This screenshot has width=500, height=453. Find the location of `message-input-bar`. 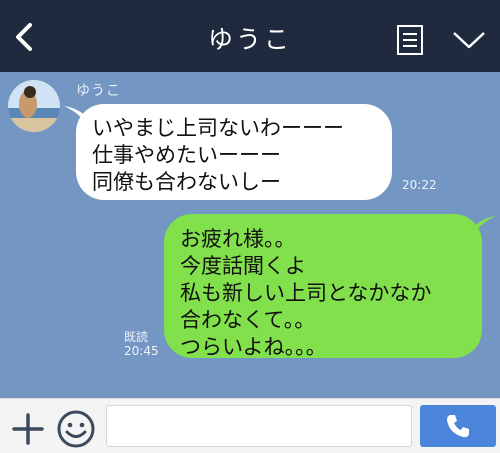

message-input-bar is located at coordinates (250, 425).